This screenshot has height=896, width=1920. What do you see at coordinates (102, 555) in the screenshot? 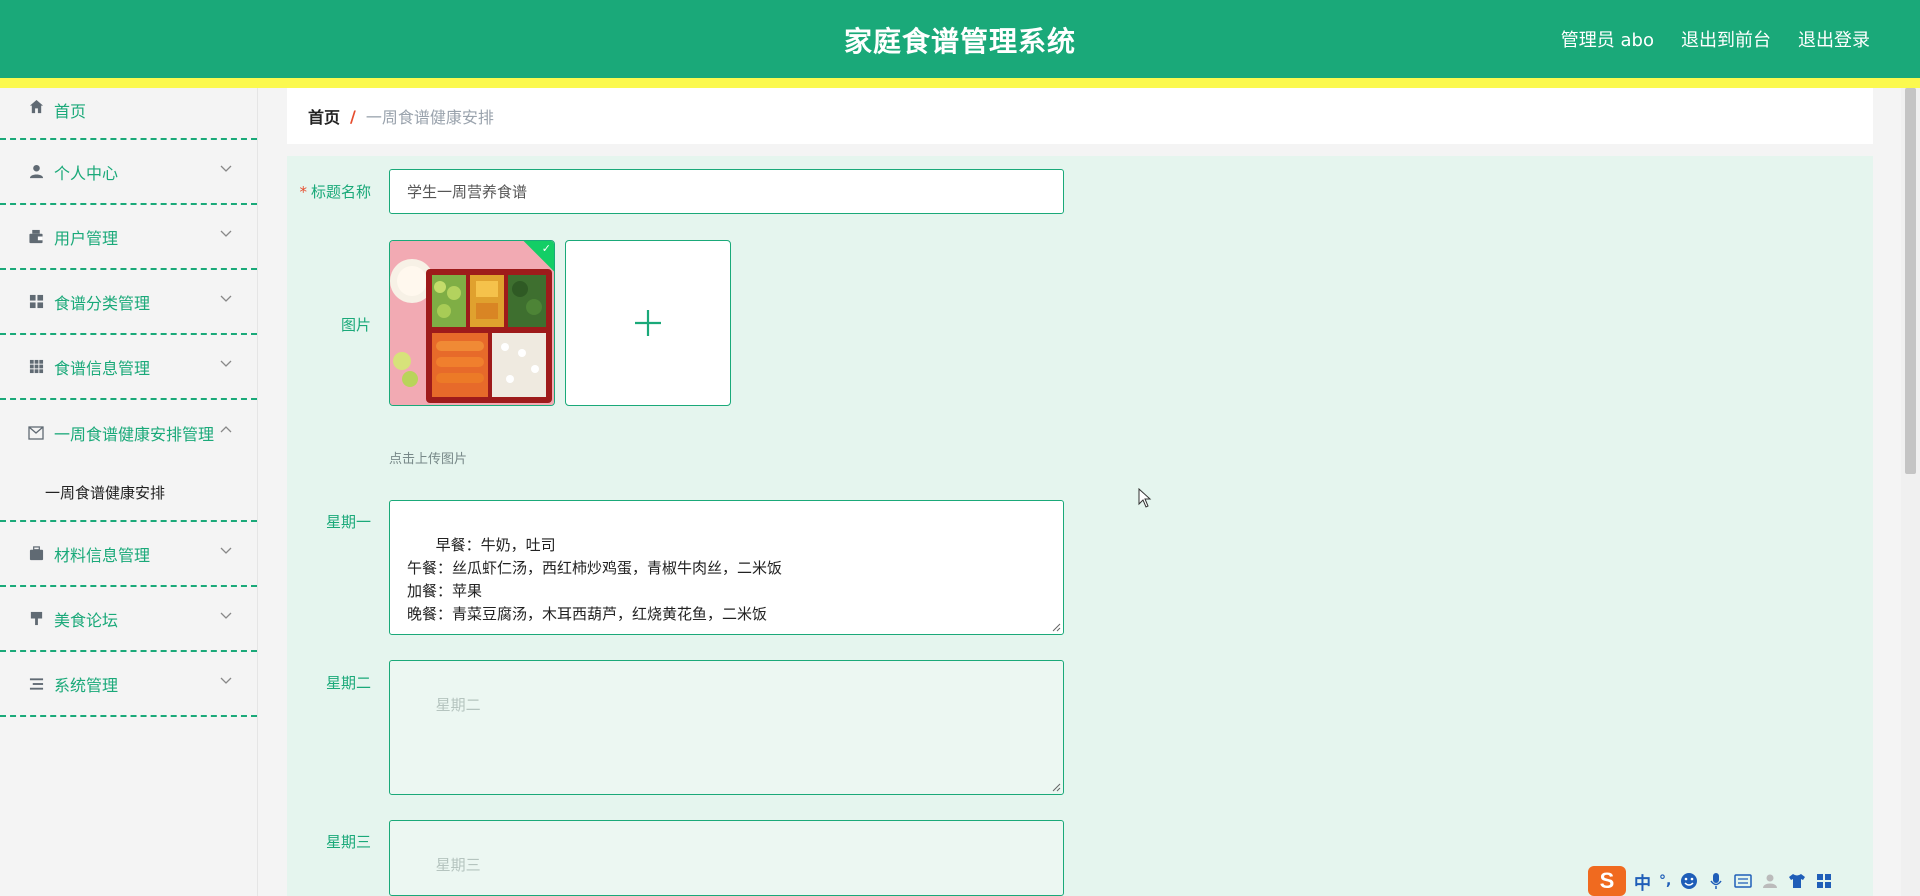
I see `sidebar-item-label: 材料信息管理` at bounding box center [102, 555].